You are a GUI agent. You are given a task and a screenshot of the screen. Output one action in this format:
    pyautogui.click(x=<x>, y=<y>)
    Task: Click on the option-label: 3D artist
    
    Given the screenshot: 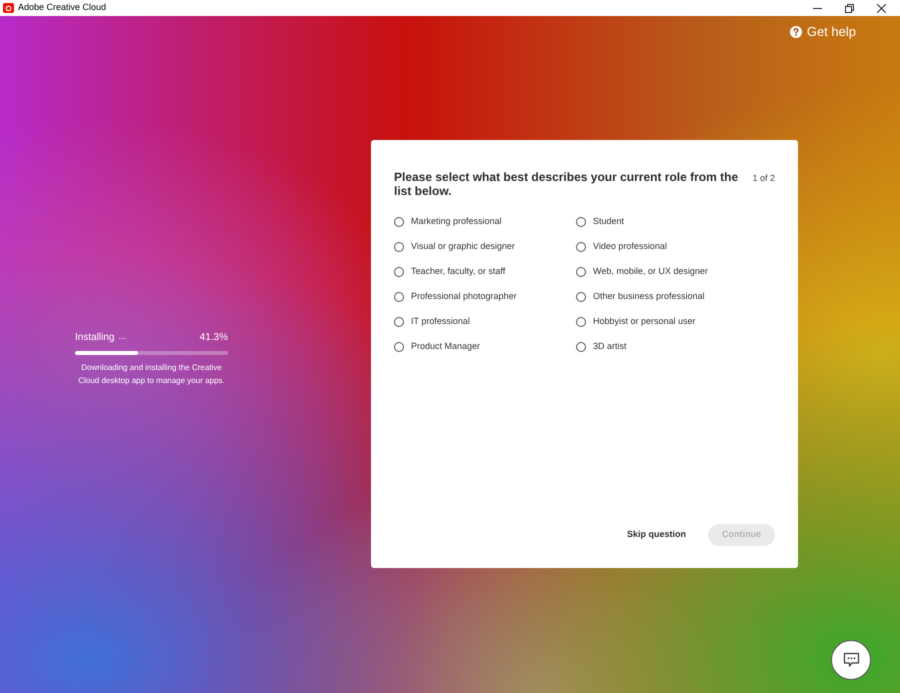 What is the action you would take?
    pyautogui.click(x=610, y=347)
    